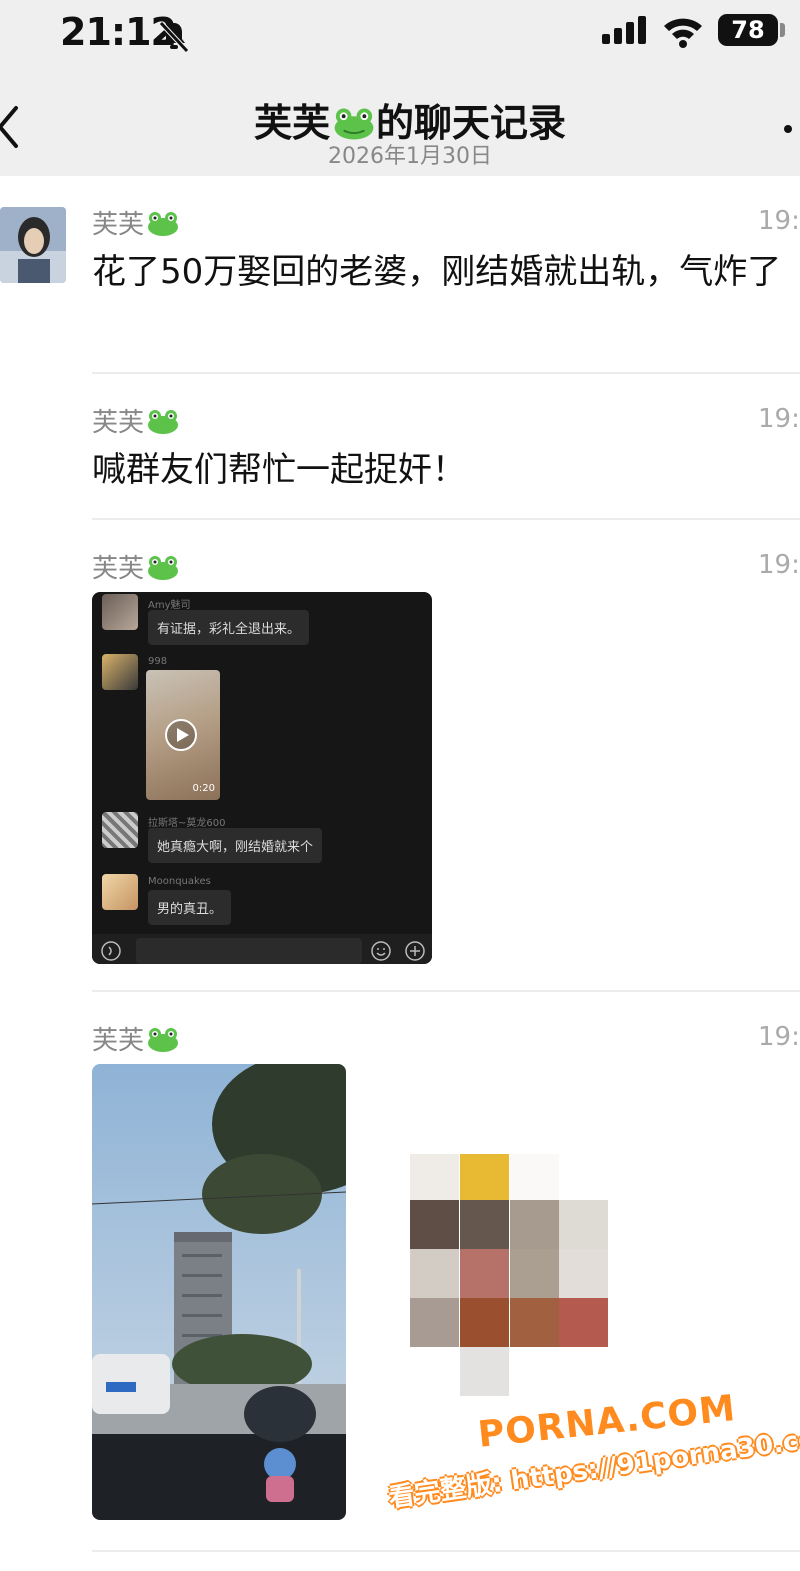 The width and height of the screenshot is (800, 1571). What do you see at coordinates (683, 33) in the screenshot?
I see `wifi-icon` at bounding box center [683, 33].